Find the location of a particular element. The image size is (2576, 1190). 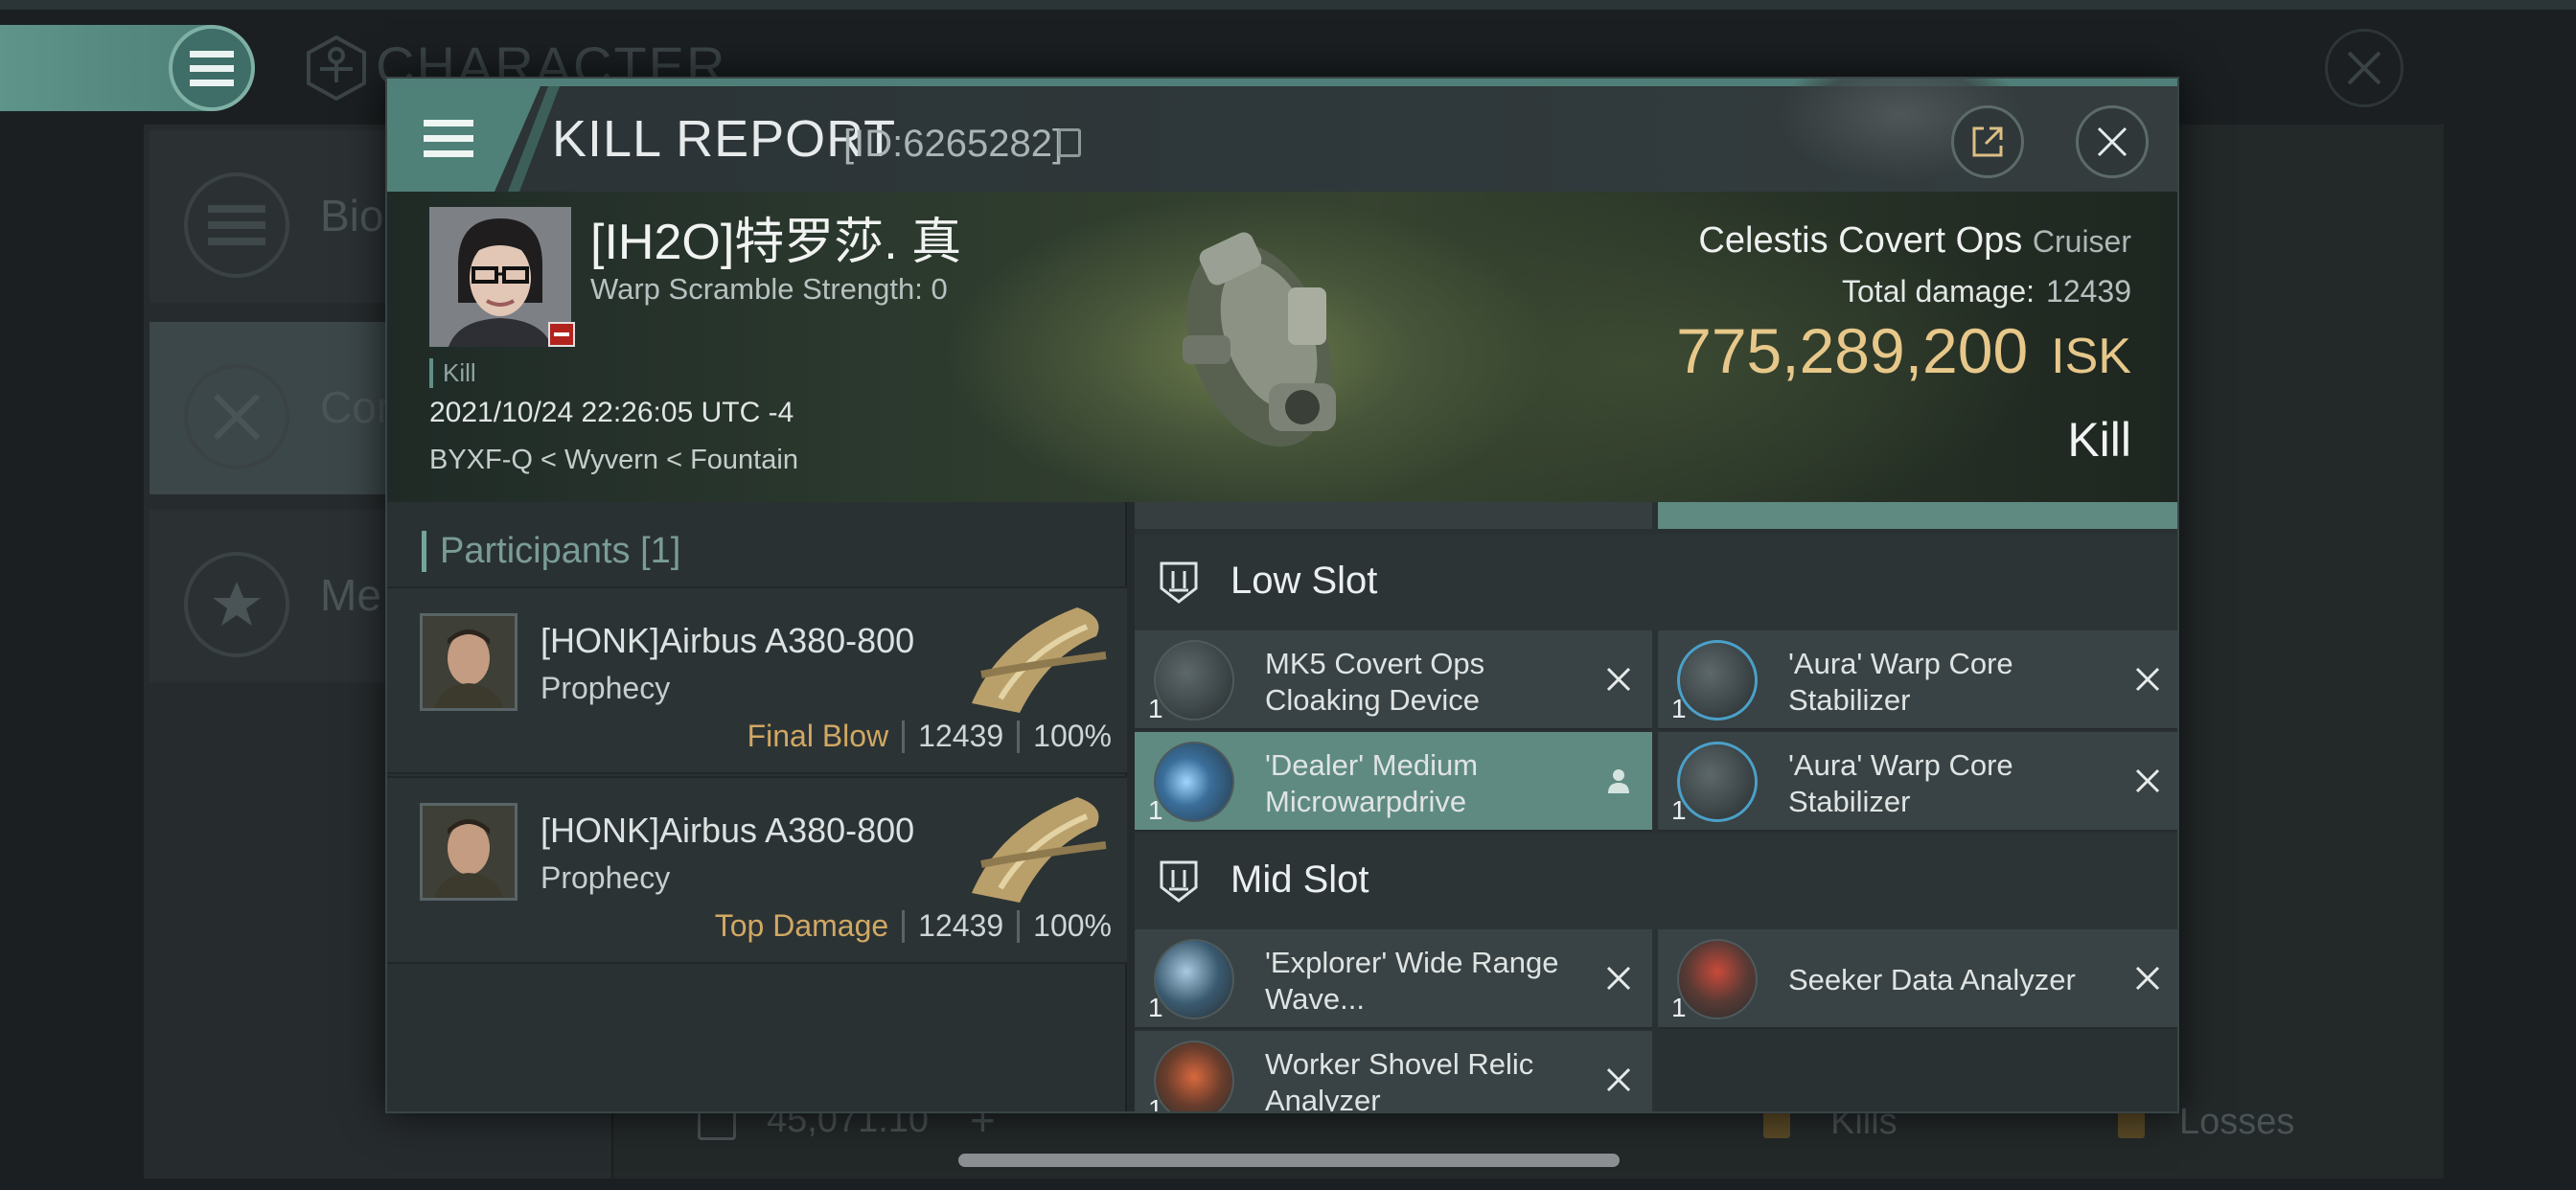

character-icon is located at coordinates (336, 68).